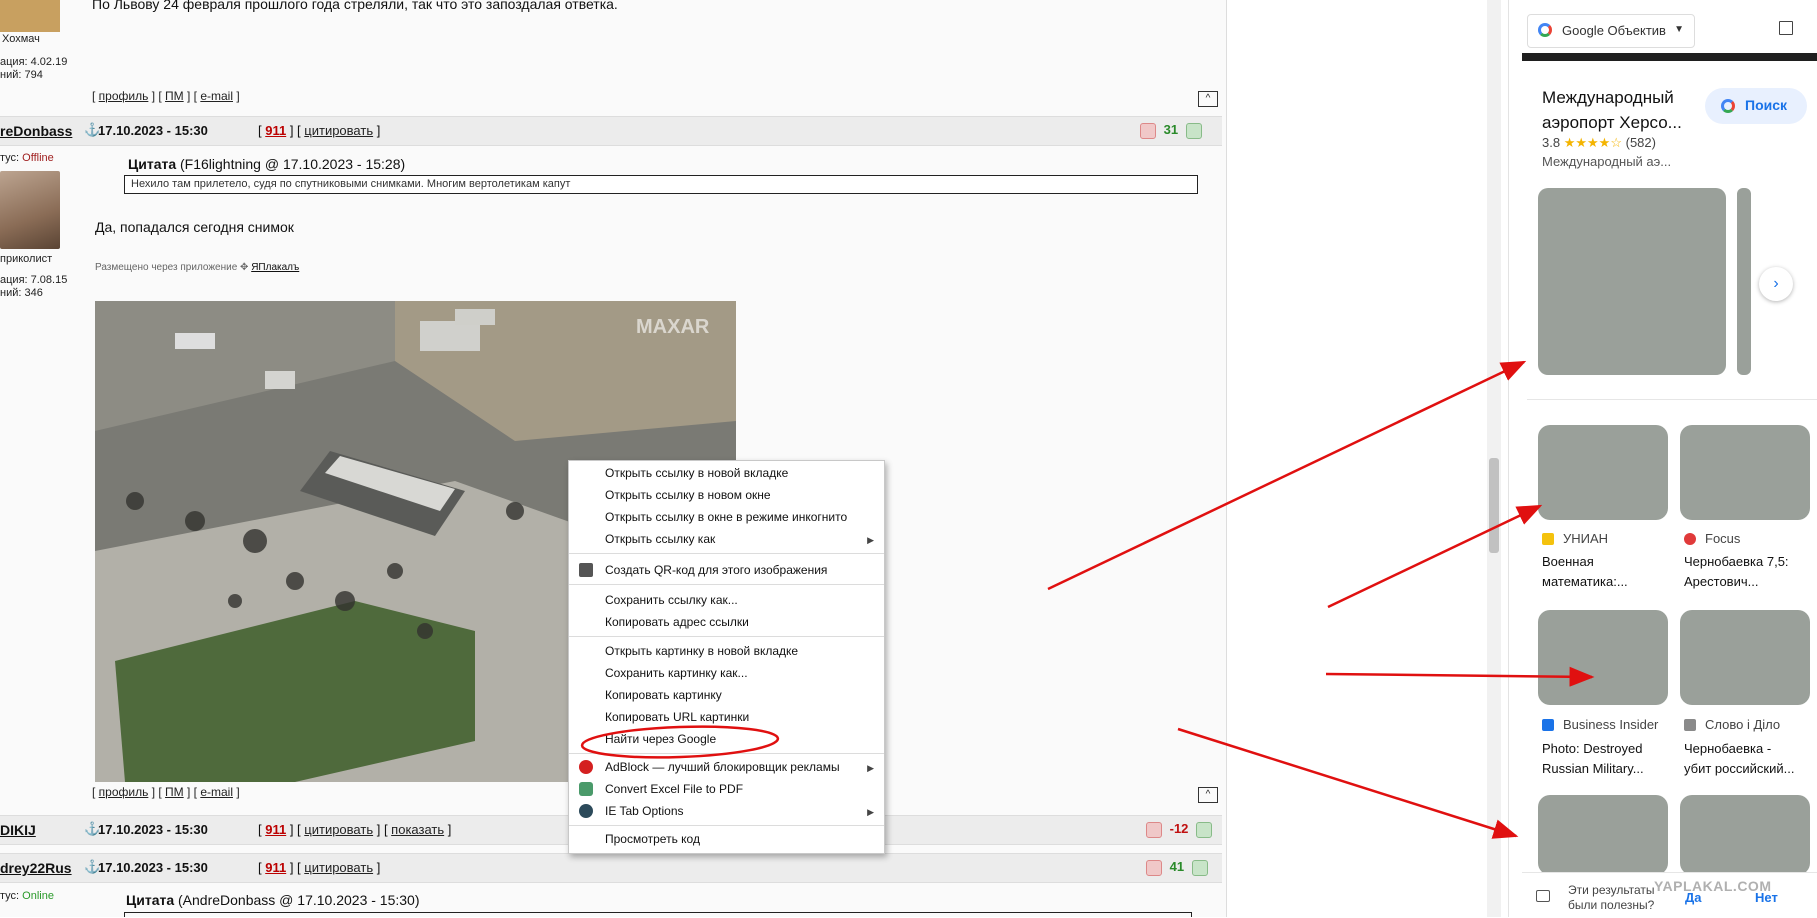 Image resolution: width=1817 pixels, height=918 pixels. Describe the element at coordinates (36, 131) in the screenshot. I see `post-author: reDonbass` at that location.